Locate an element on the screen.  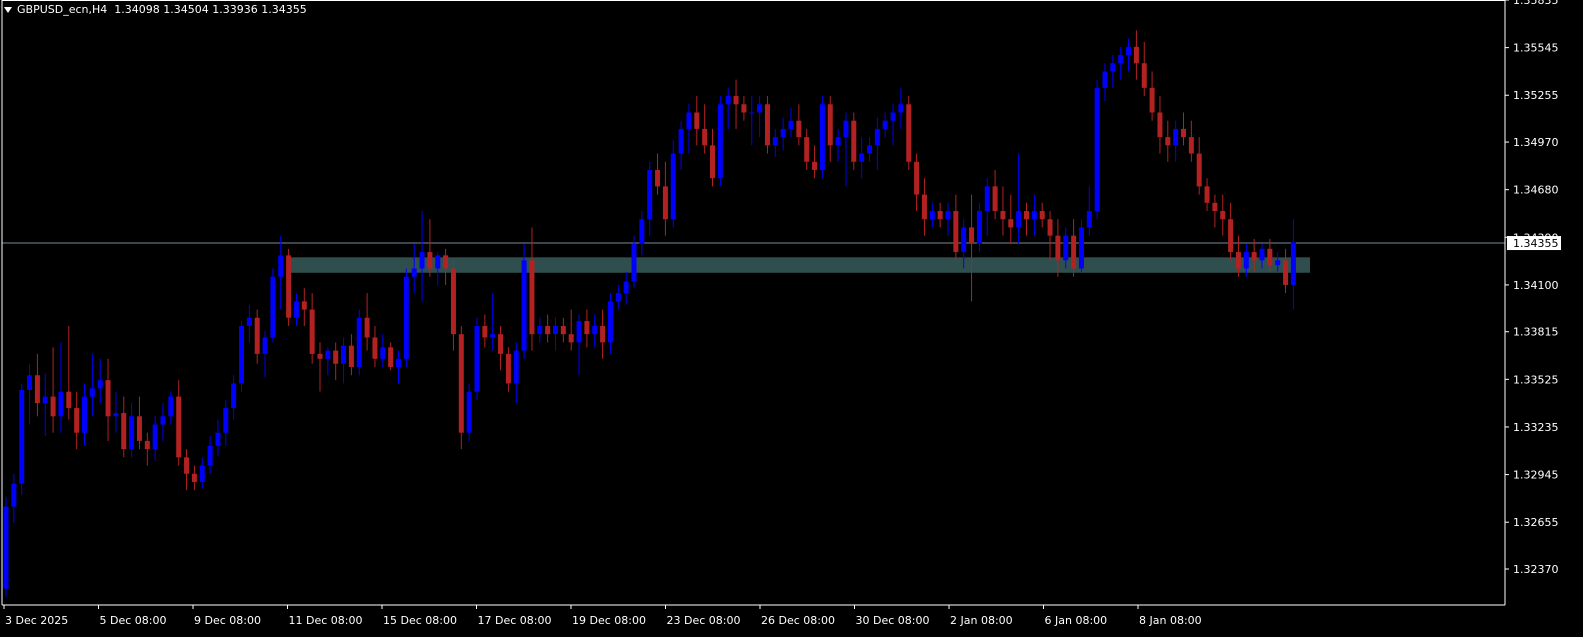
y-tick-label: 1.33815 is located at coordinates (1536, 332).